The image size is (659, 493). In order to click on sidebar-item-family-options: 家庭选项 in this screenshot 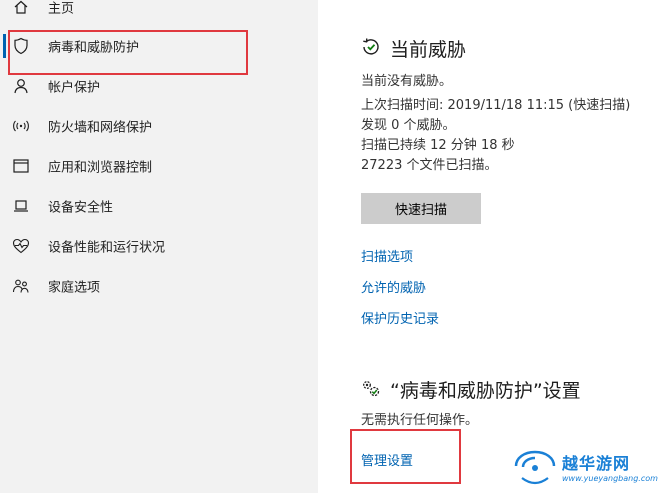, I will do `click(159, 286)`.